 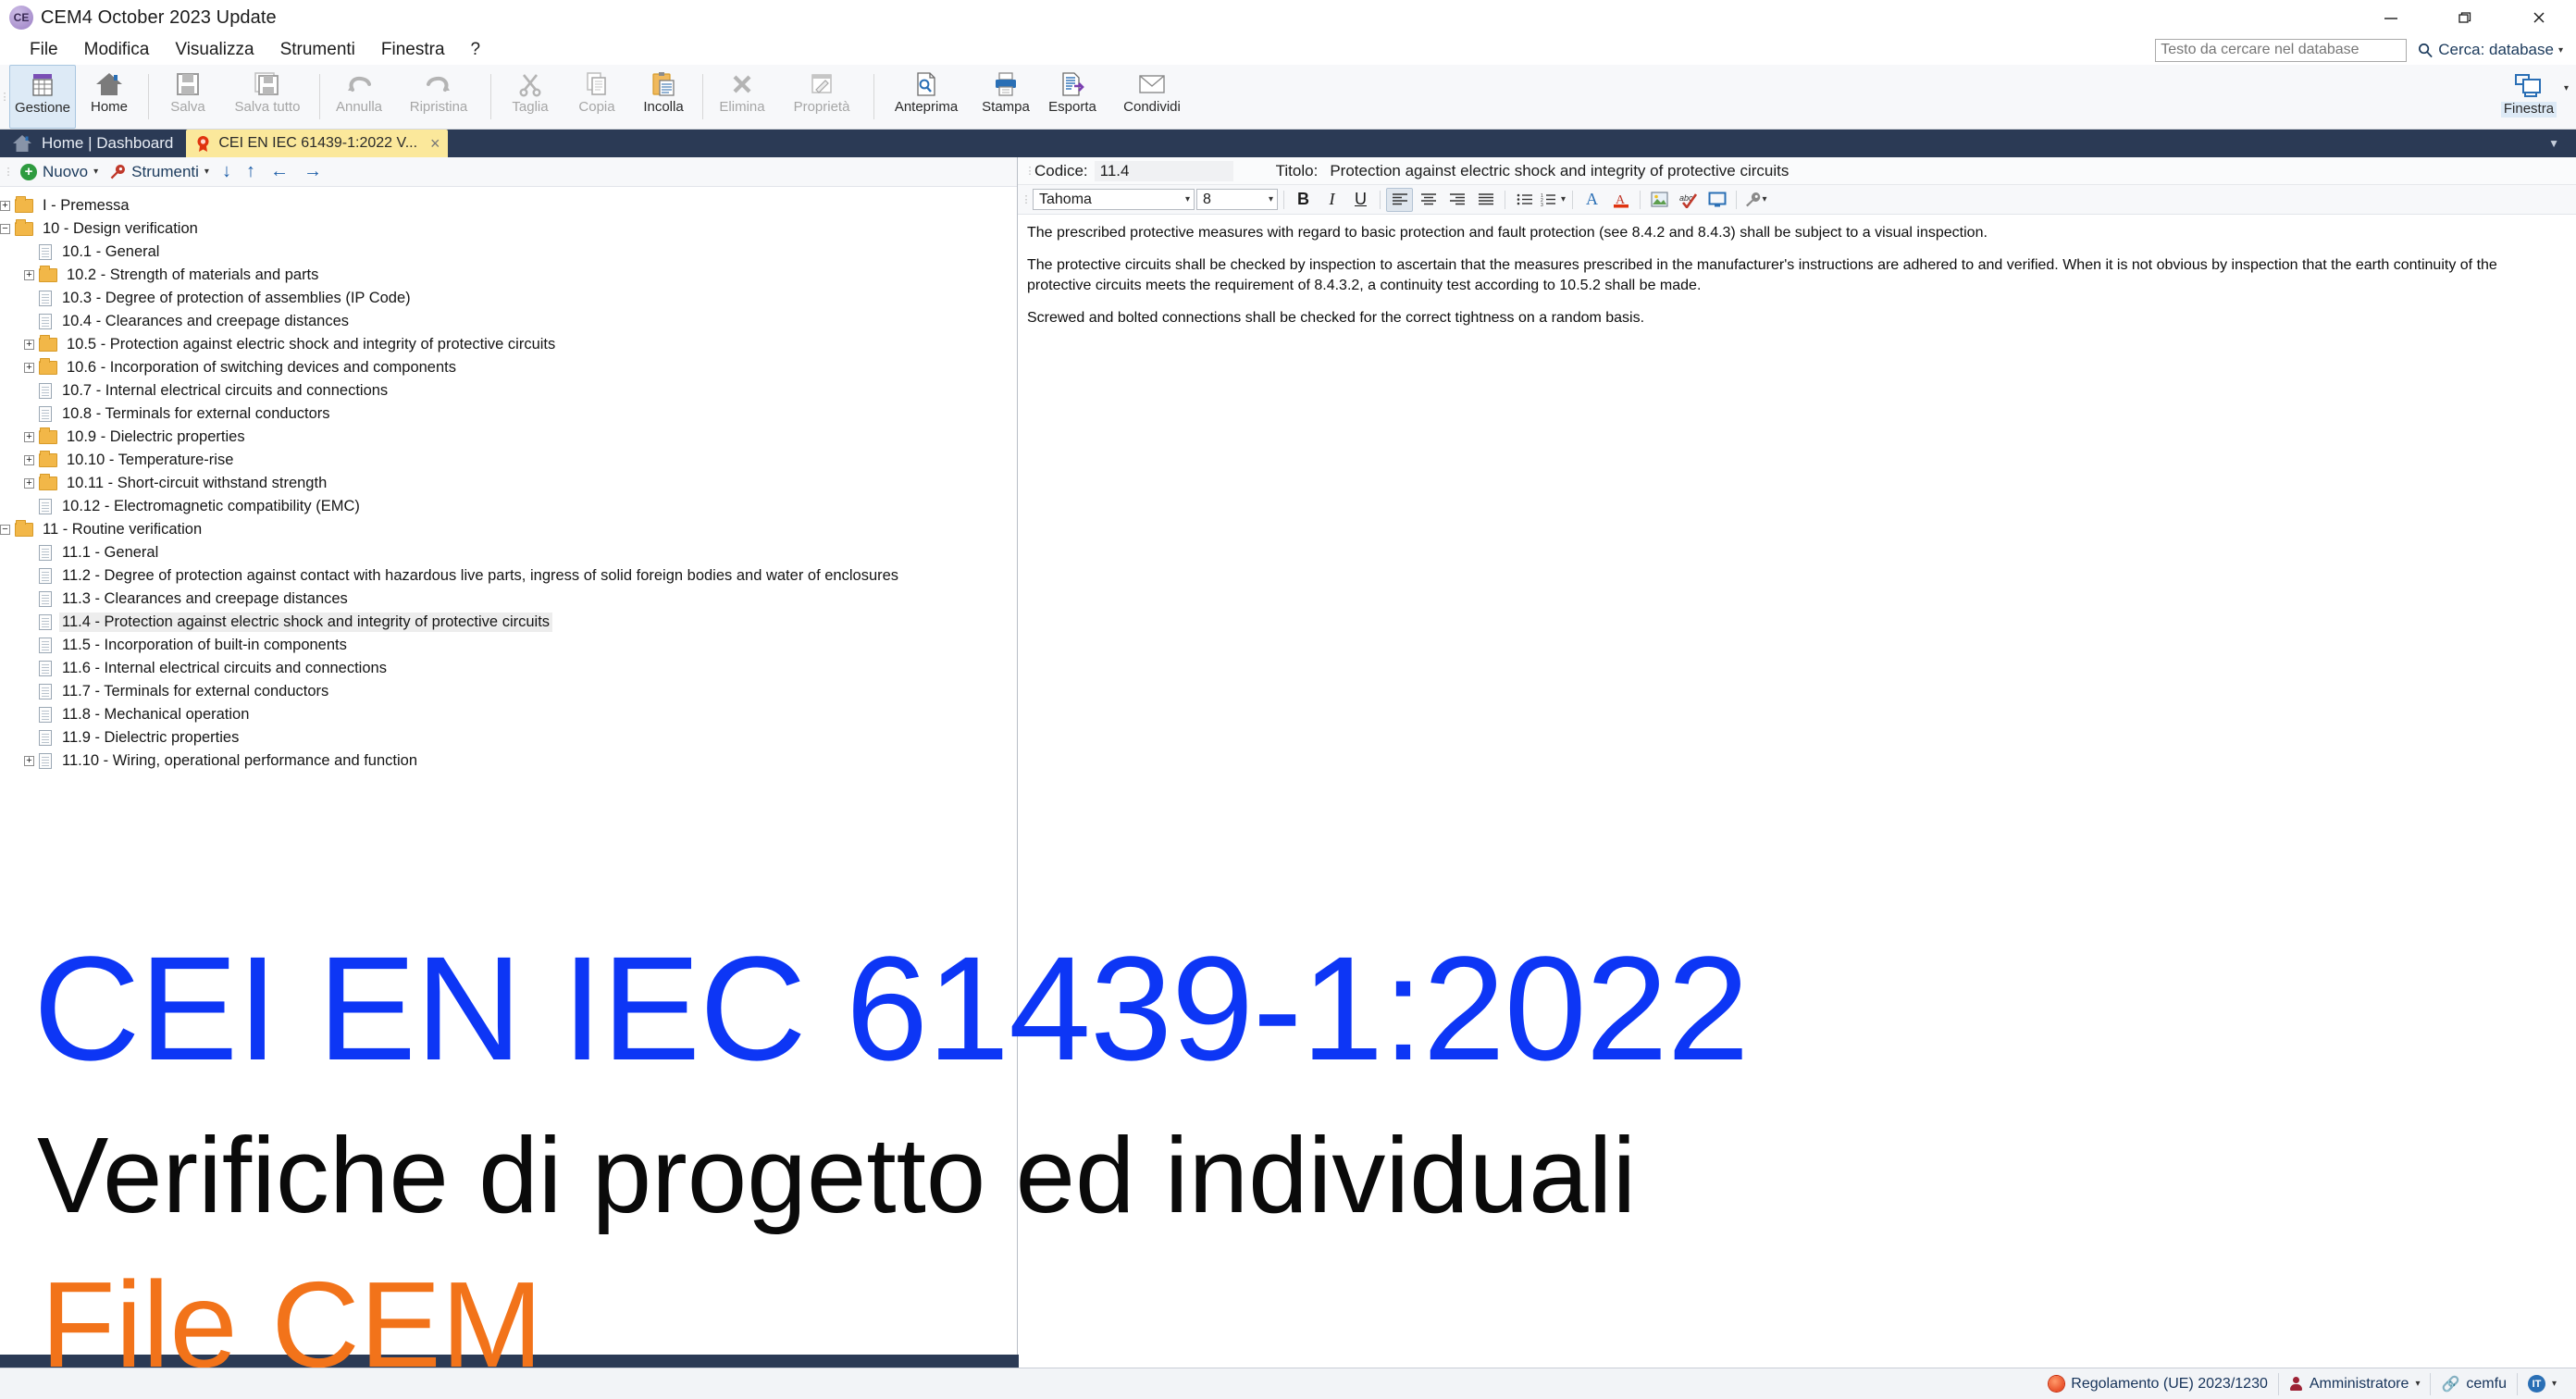 I want to click on ribbon-button-esporta: Esporta, so click(x=1072, y=97).